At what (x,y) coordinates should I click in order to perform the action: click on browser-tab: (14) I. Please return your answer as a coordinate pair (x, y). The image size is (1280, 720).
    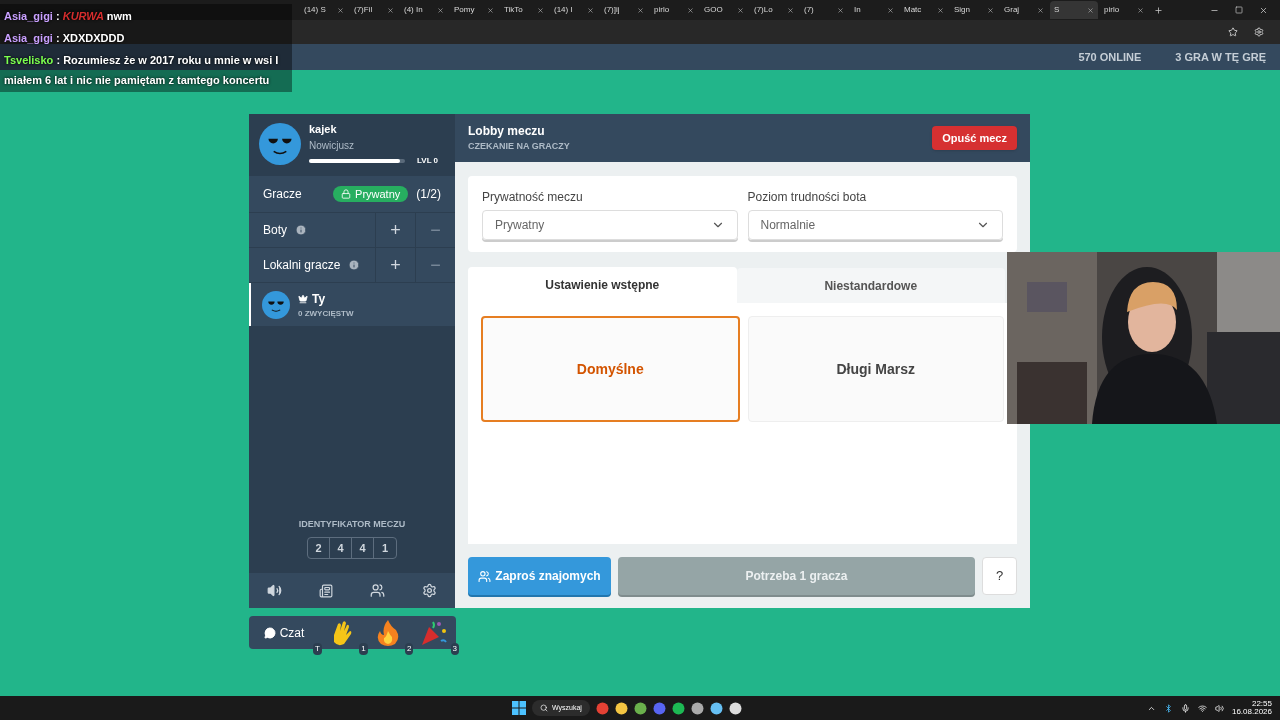
    Looking at the image, I should click on (574, 10).